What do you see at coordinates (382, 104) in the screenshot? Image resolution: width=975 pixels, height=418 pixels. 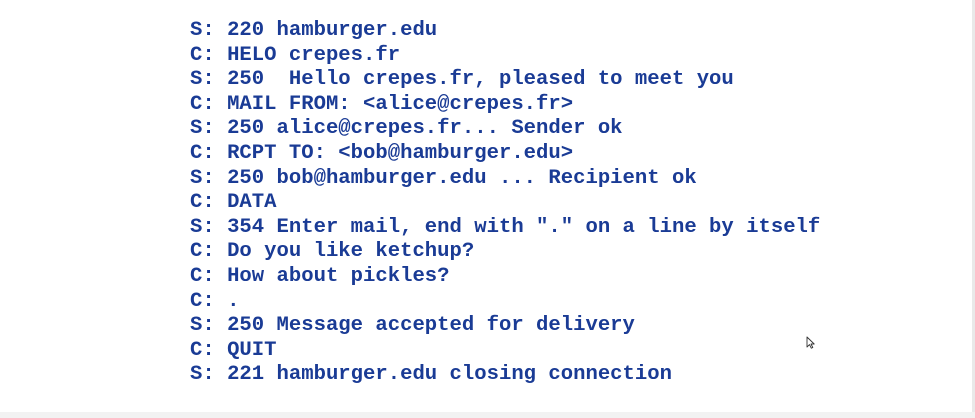 I see `transcript-line-client-mail-from: C: MAIL FROM: <alice@crepes.fr>` at bounding box center [382, 104].